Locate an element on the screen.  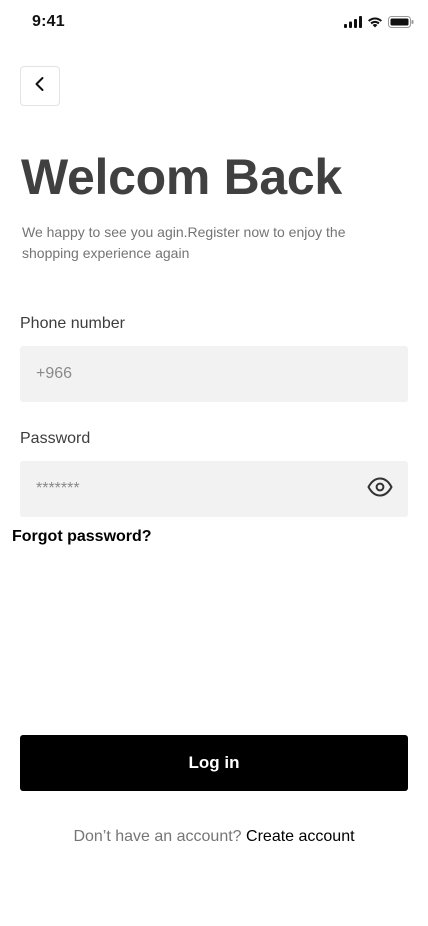
signup-prompt: Don’t have an account? is located at coordinates (157, 836).